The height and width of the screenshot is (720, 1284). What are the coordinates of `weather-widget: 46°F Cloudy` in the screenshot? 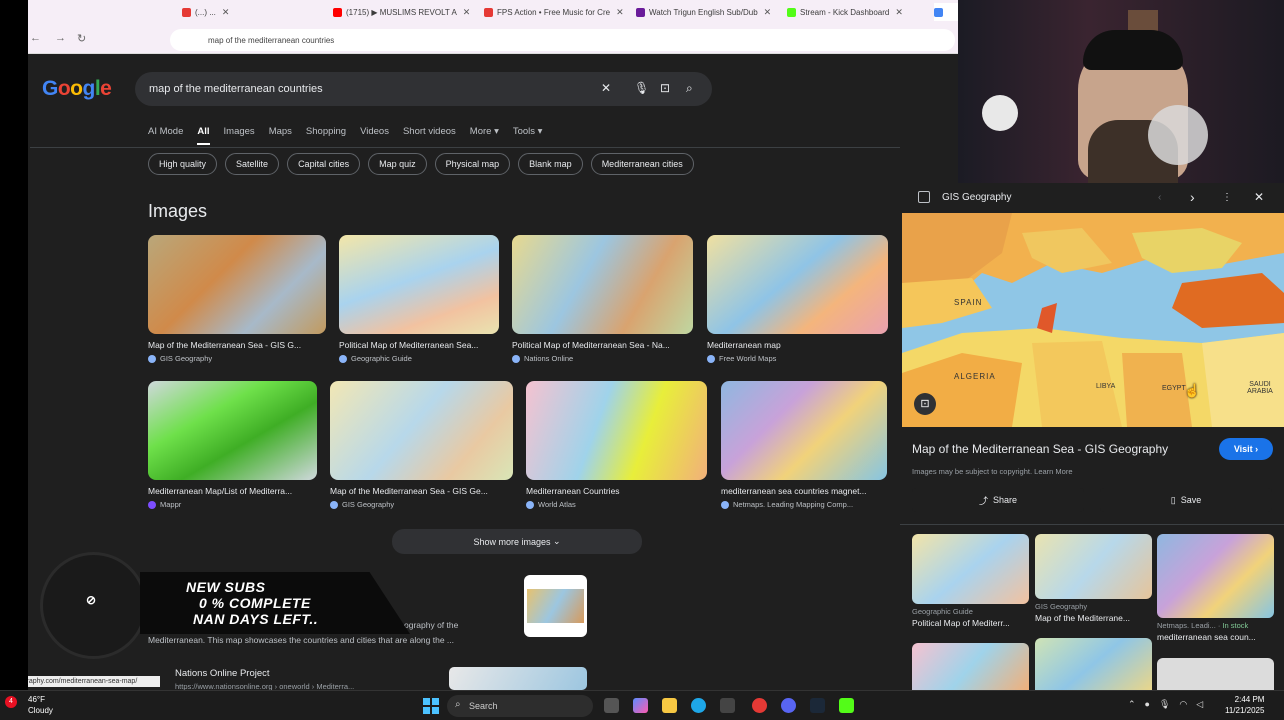 It's located at (40, 705).